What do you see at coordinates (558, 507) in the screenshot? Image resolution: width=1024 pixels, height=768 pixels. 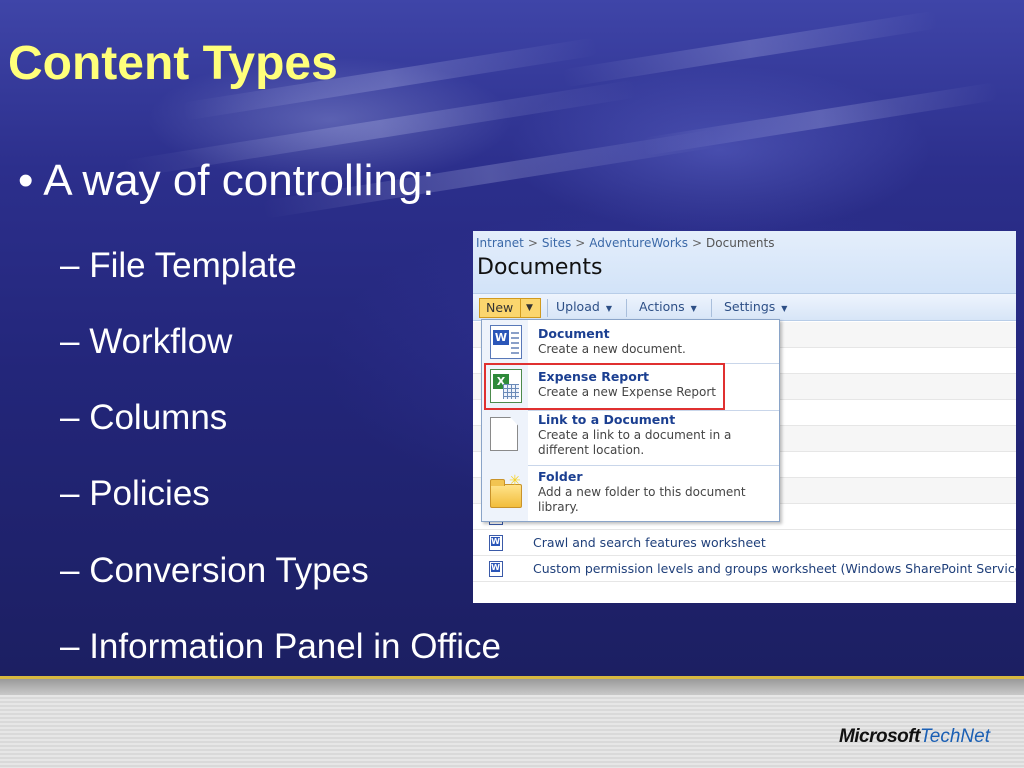 I see `menu-item-description: library.` at bounding box center [558, 507].